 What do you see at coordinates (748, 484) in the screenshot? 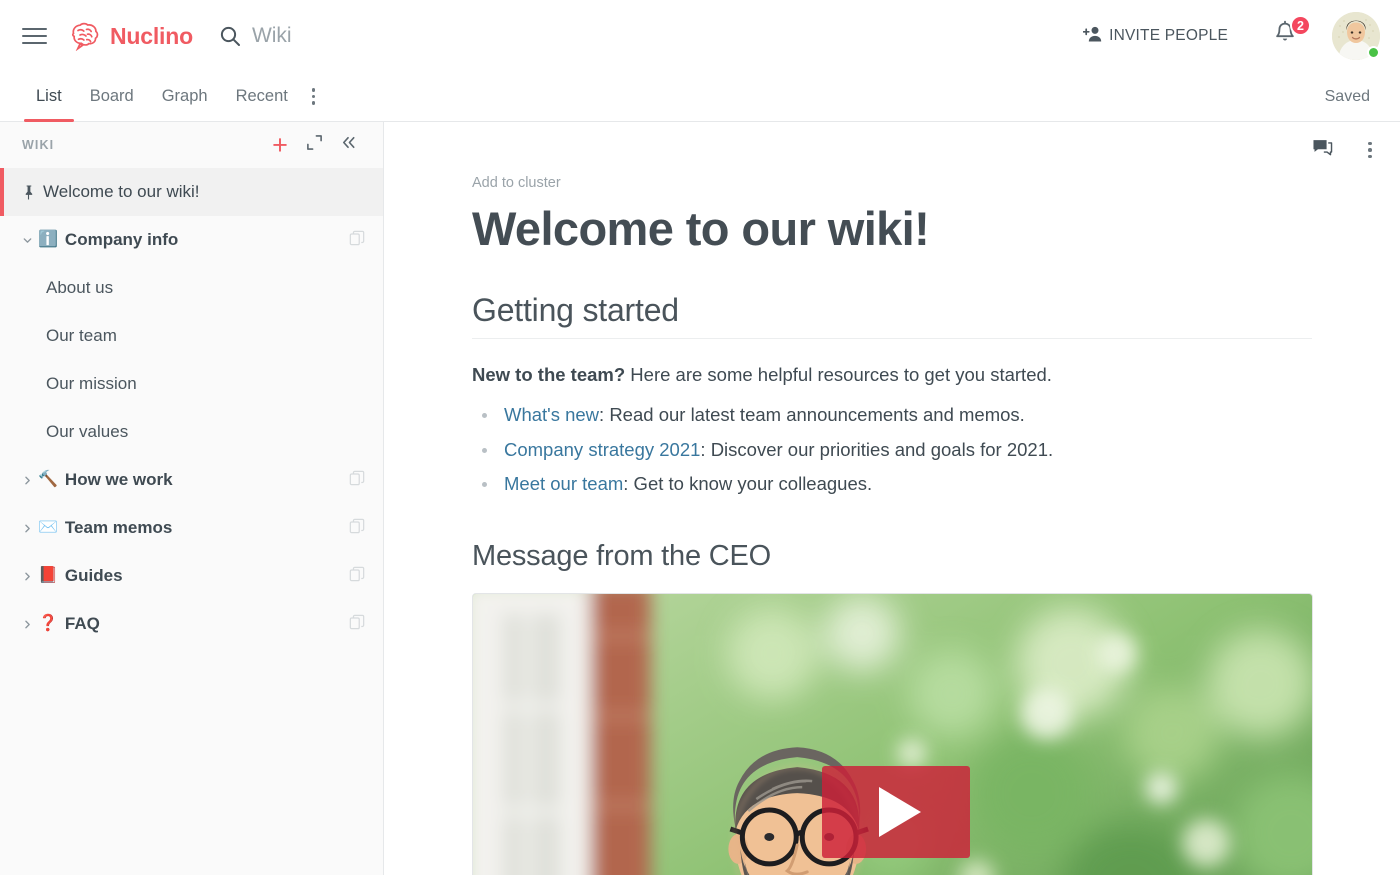
I see `list-item-text: : Get to know your colleagues.` at bounding box center [748, 484].